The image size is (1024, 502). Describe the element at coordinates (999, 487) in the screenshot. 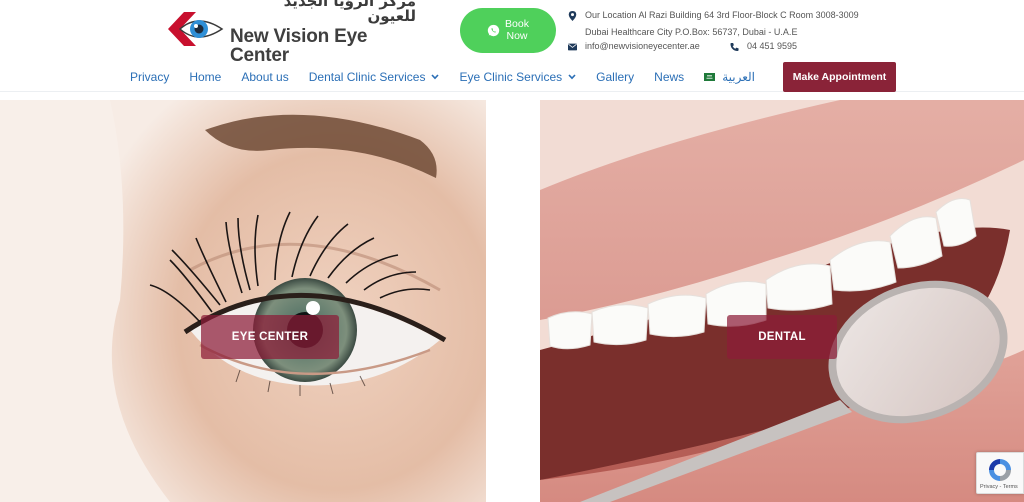

I see `recaptcha-links: Privacy - Terms` at that location.